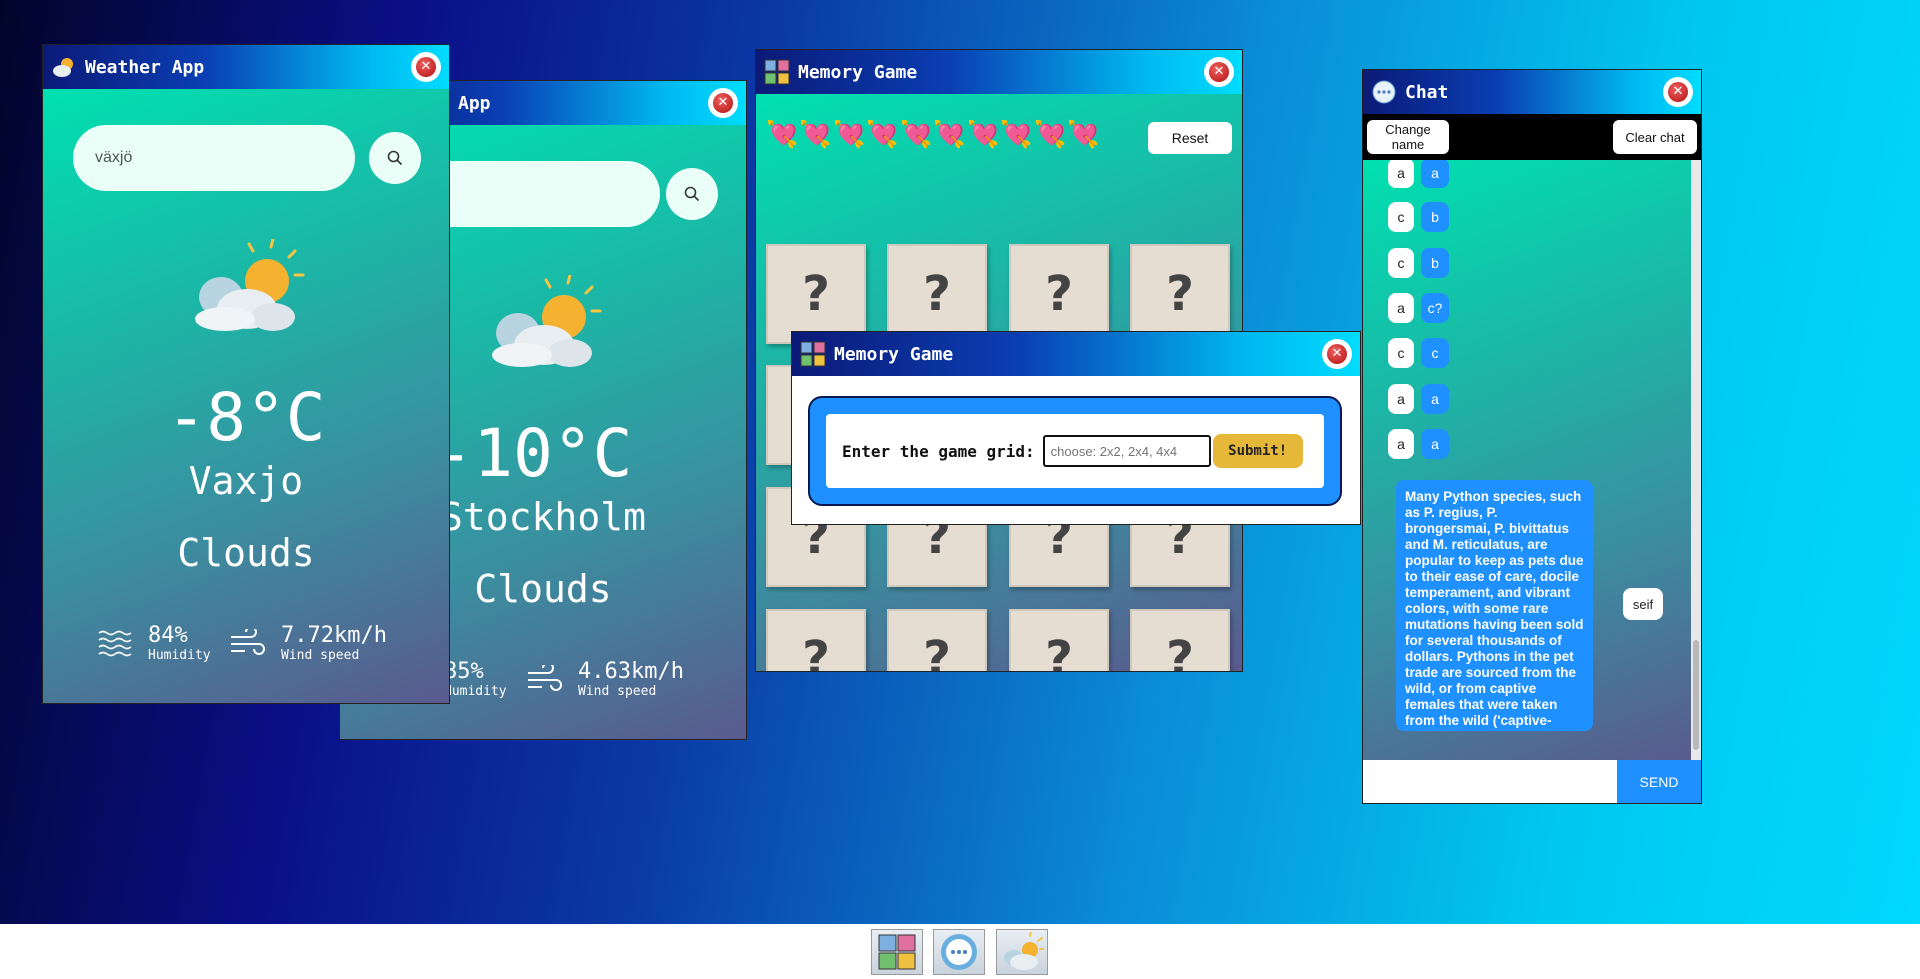 This screenshot has width=1920, height=979. What do you see at coordinates (1408, 137) in the screenshot?
I see `change-name-button: Change name` at bounding box center [1408, 137].